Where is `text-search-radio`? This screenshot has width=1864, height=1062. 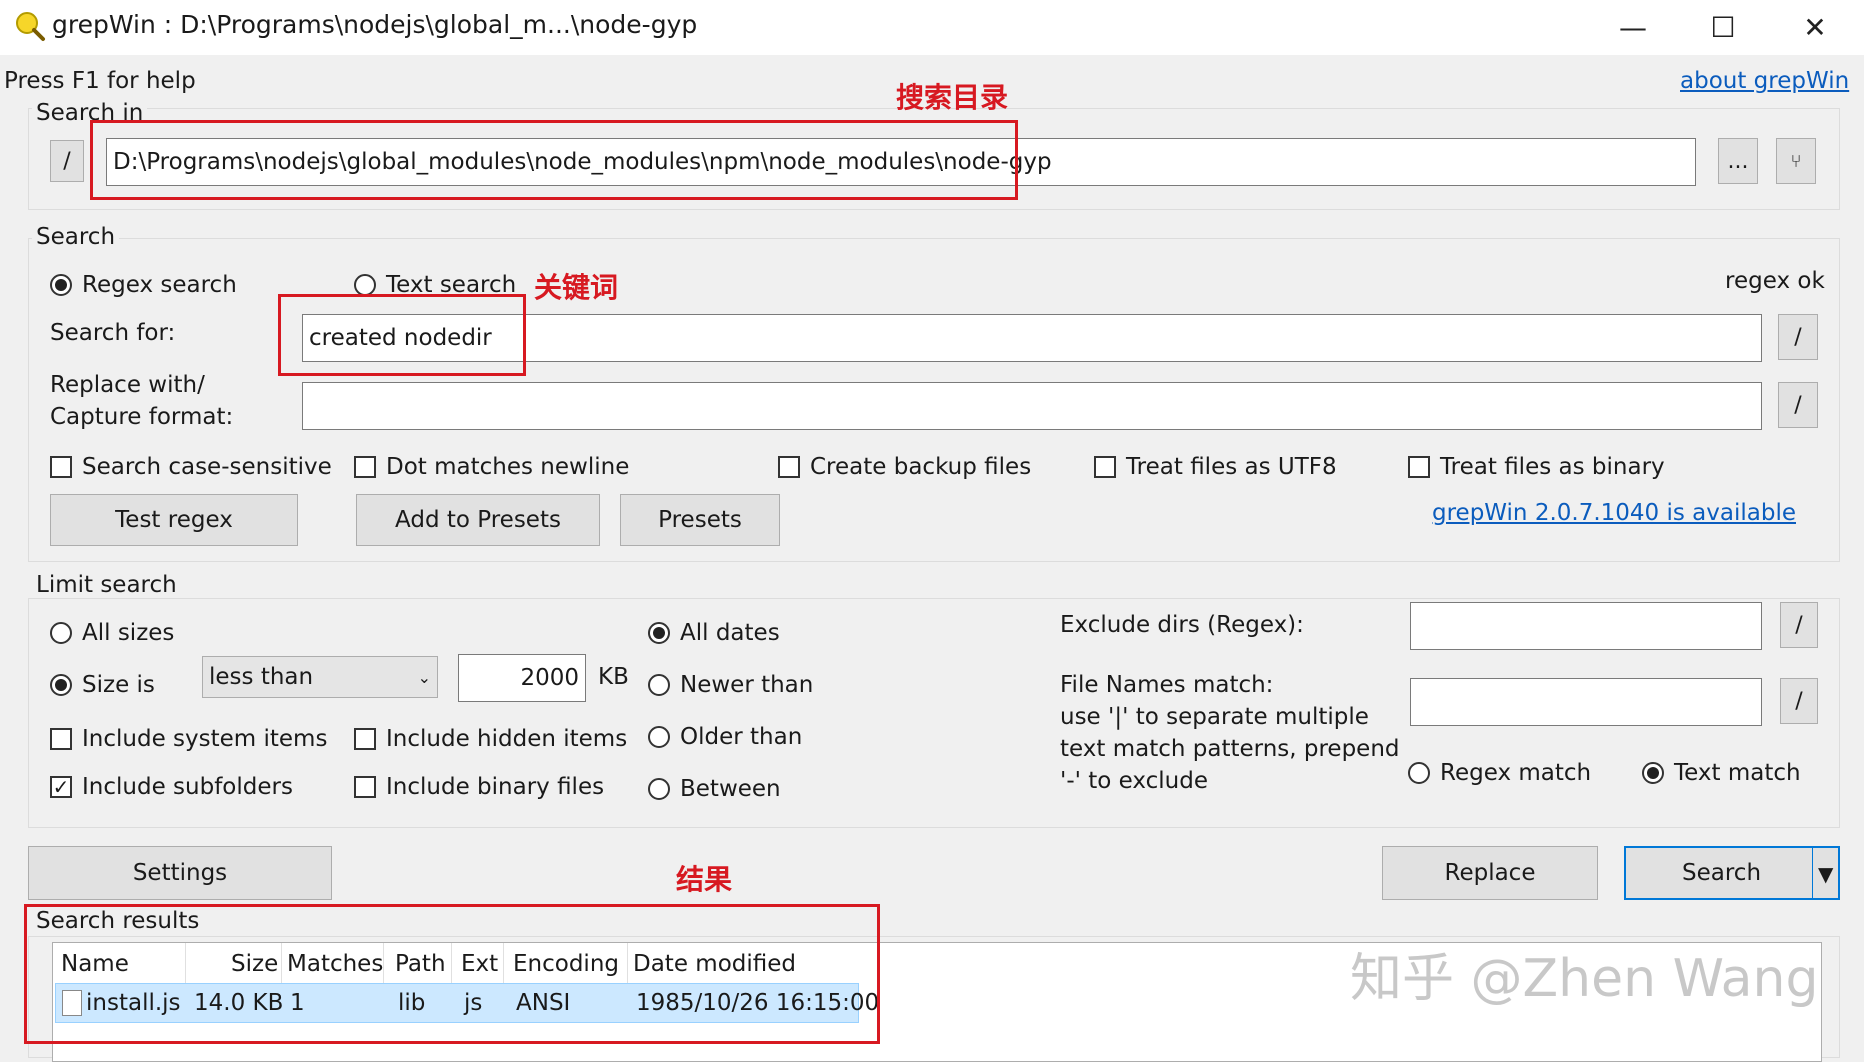 text-search-radio is located at coordinates (365, 285).